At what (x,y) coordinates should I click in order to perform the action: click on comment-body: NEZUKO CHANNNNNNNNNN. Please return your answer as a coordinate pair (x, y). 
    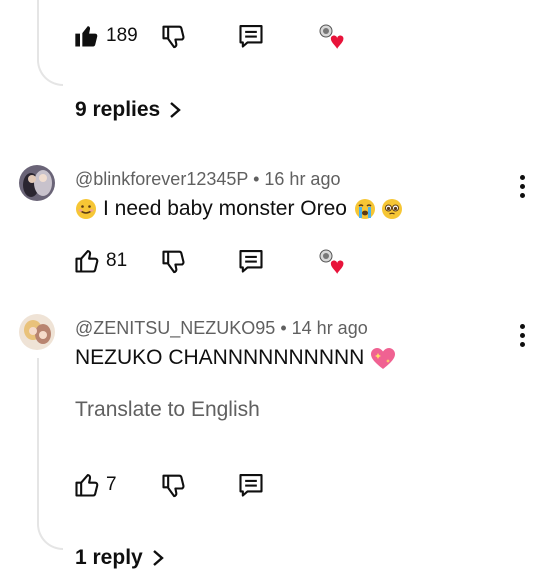
    Looking at the image, I should click on (220, 357).